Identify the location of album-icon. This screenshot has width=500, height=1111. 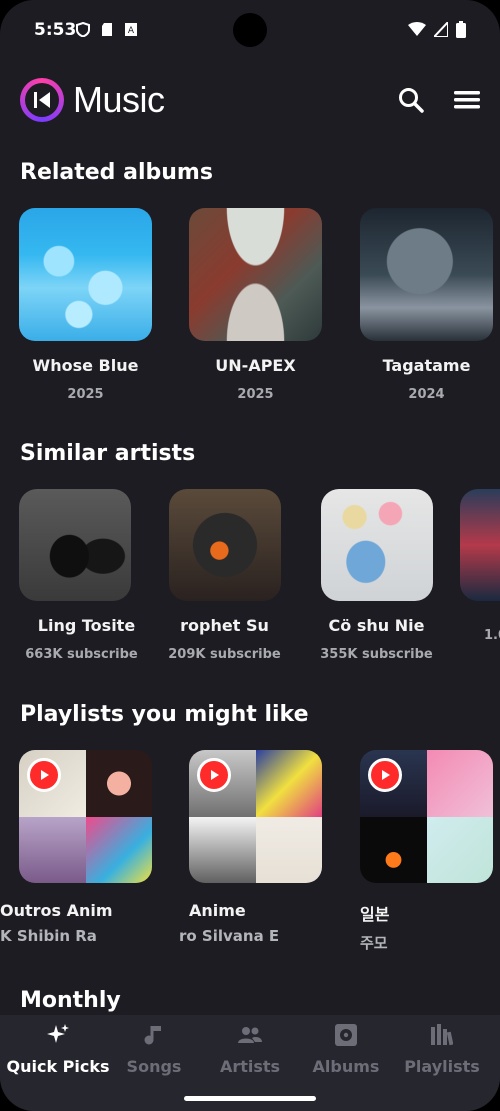
(346, 1035).